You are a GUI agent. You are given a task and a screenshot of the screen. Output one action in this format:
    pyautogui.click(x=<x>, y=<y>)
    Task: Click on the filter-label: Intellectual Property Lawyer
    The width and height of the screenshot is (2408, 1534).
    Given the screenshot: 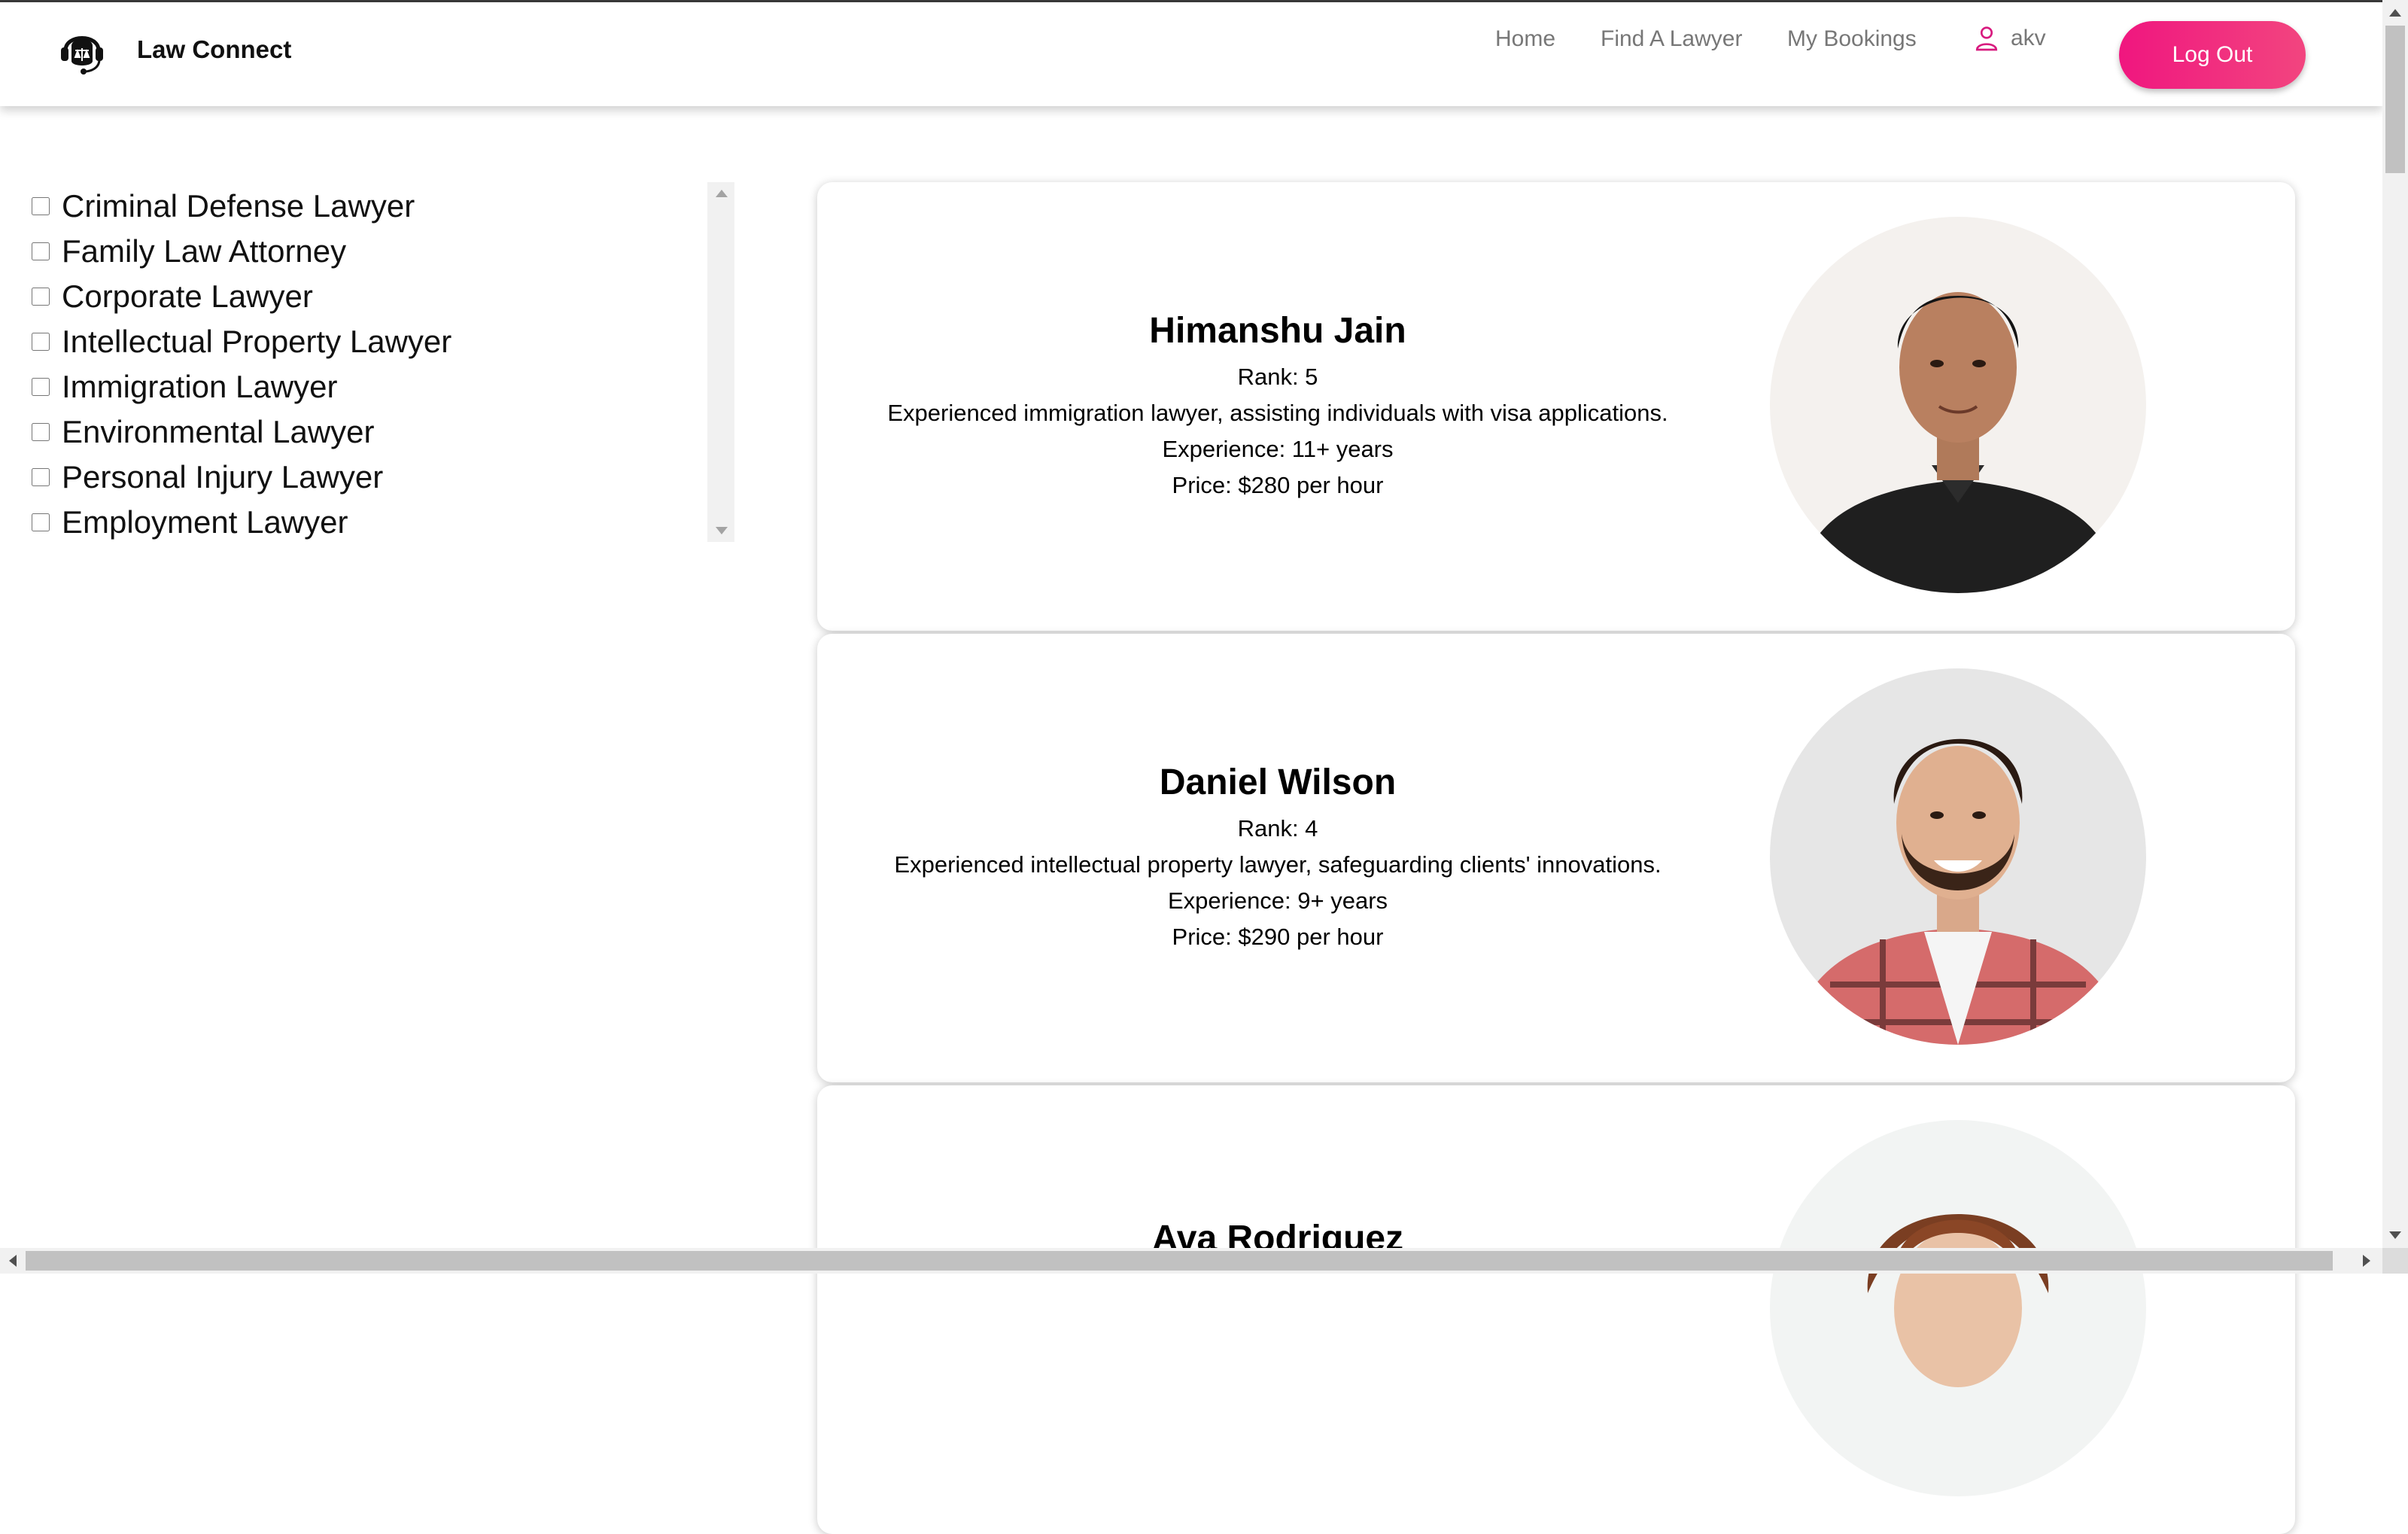 What is the action you would take?
    pyautogui.click(x=257, y=341)
    